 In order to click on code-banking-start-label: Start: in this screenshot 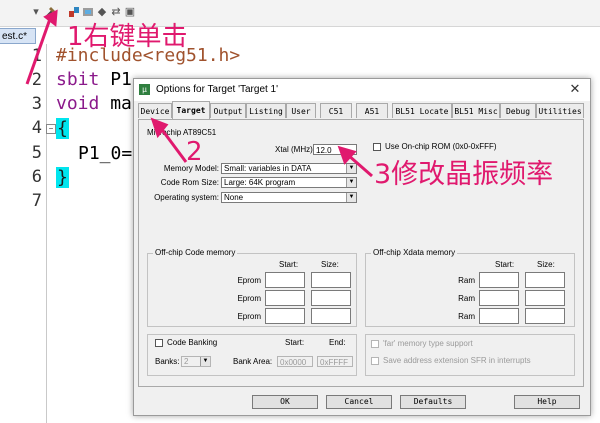, I will do `click(295, 342)`.